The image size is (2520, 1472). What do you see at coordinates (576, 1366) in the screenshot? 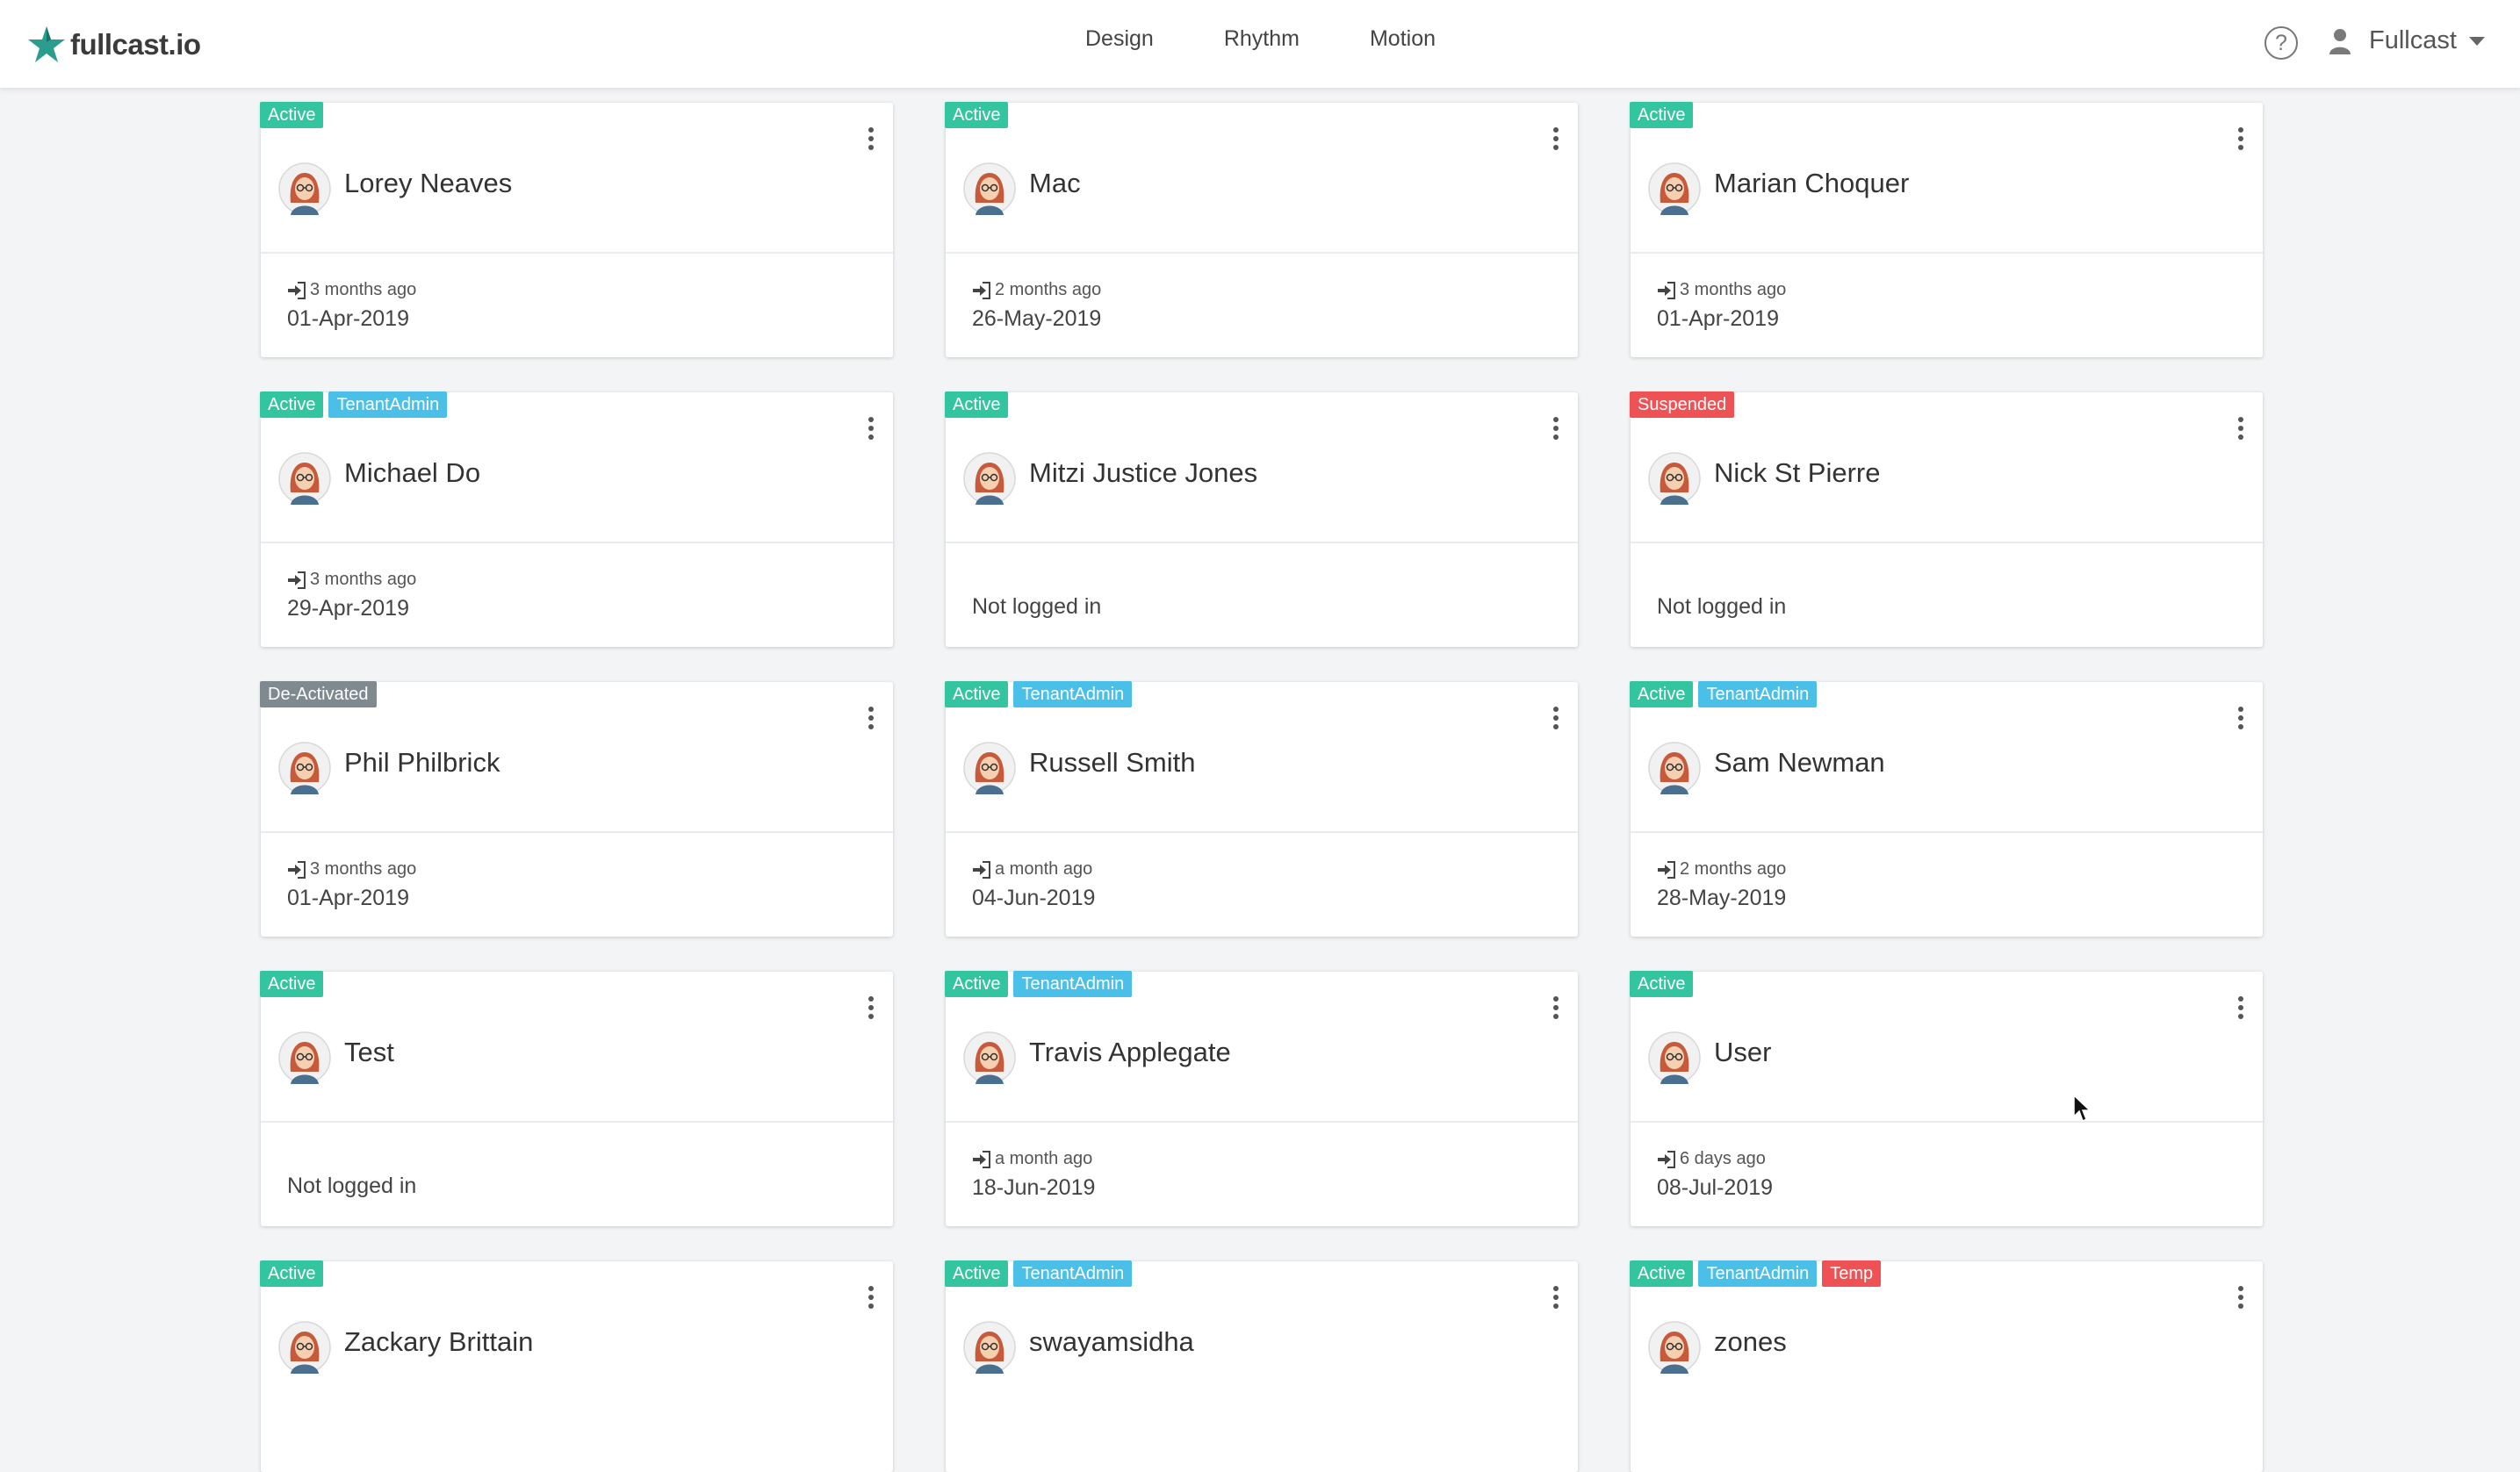
I see `user-card: Active Zackary Brittain` at bounding box center [576, 1366].